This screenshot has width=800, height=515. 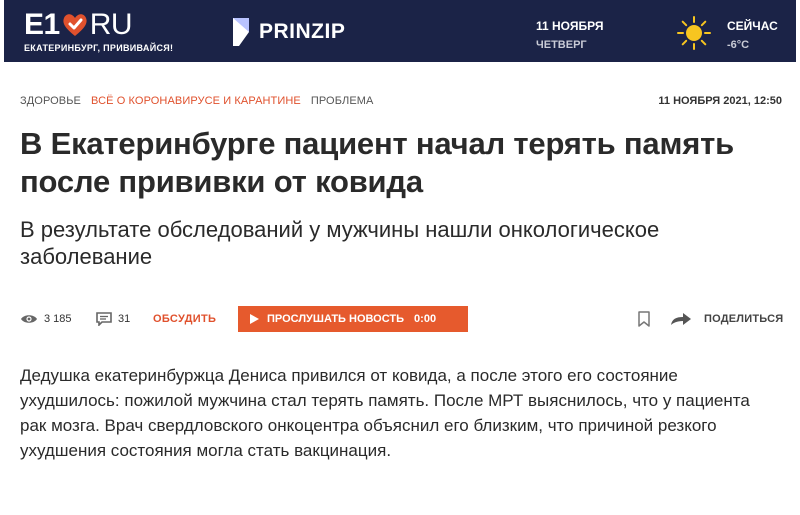 What do you see at coordinates (681, 319) in the screenshot?
I see `share-arrow-icon` at bounding box center [681, 319].